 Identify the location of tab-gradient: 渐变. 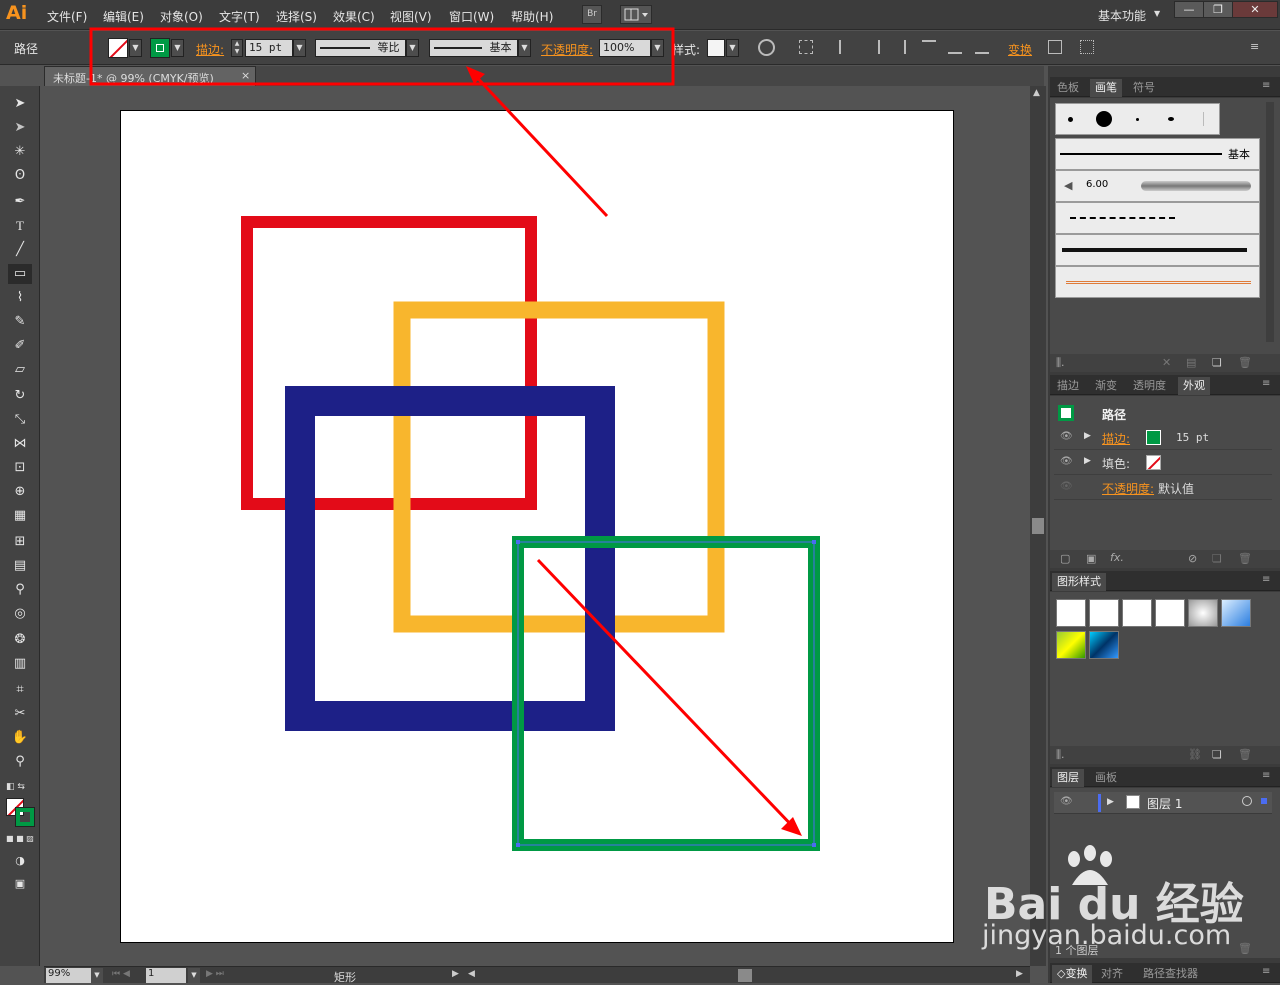
(1106, 386).